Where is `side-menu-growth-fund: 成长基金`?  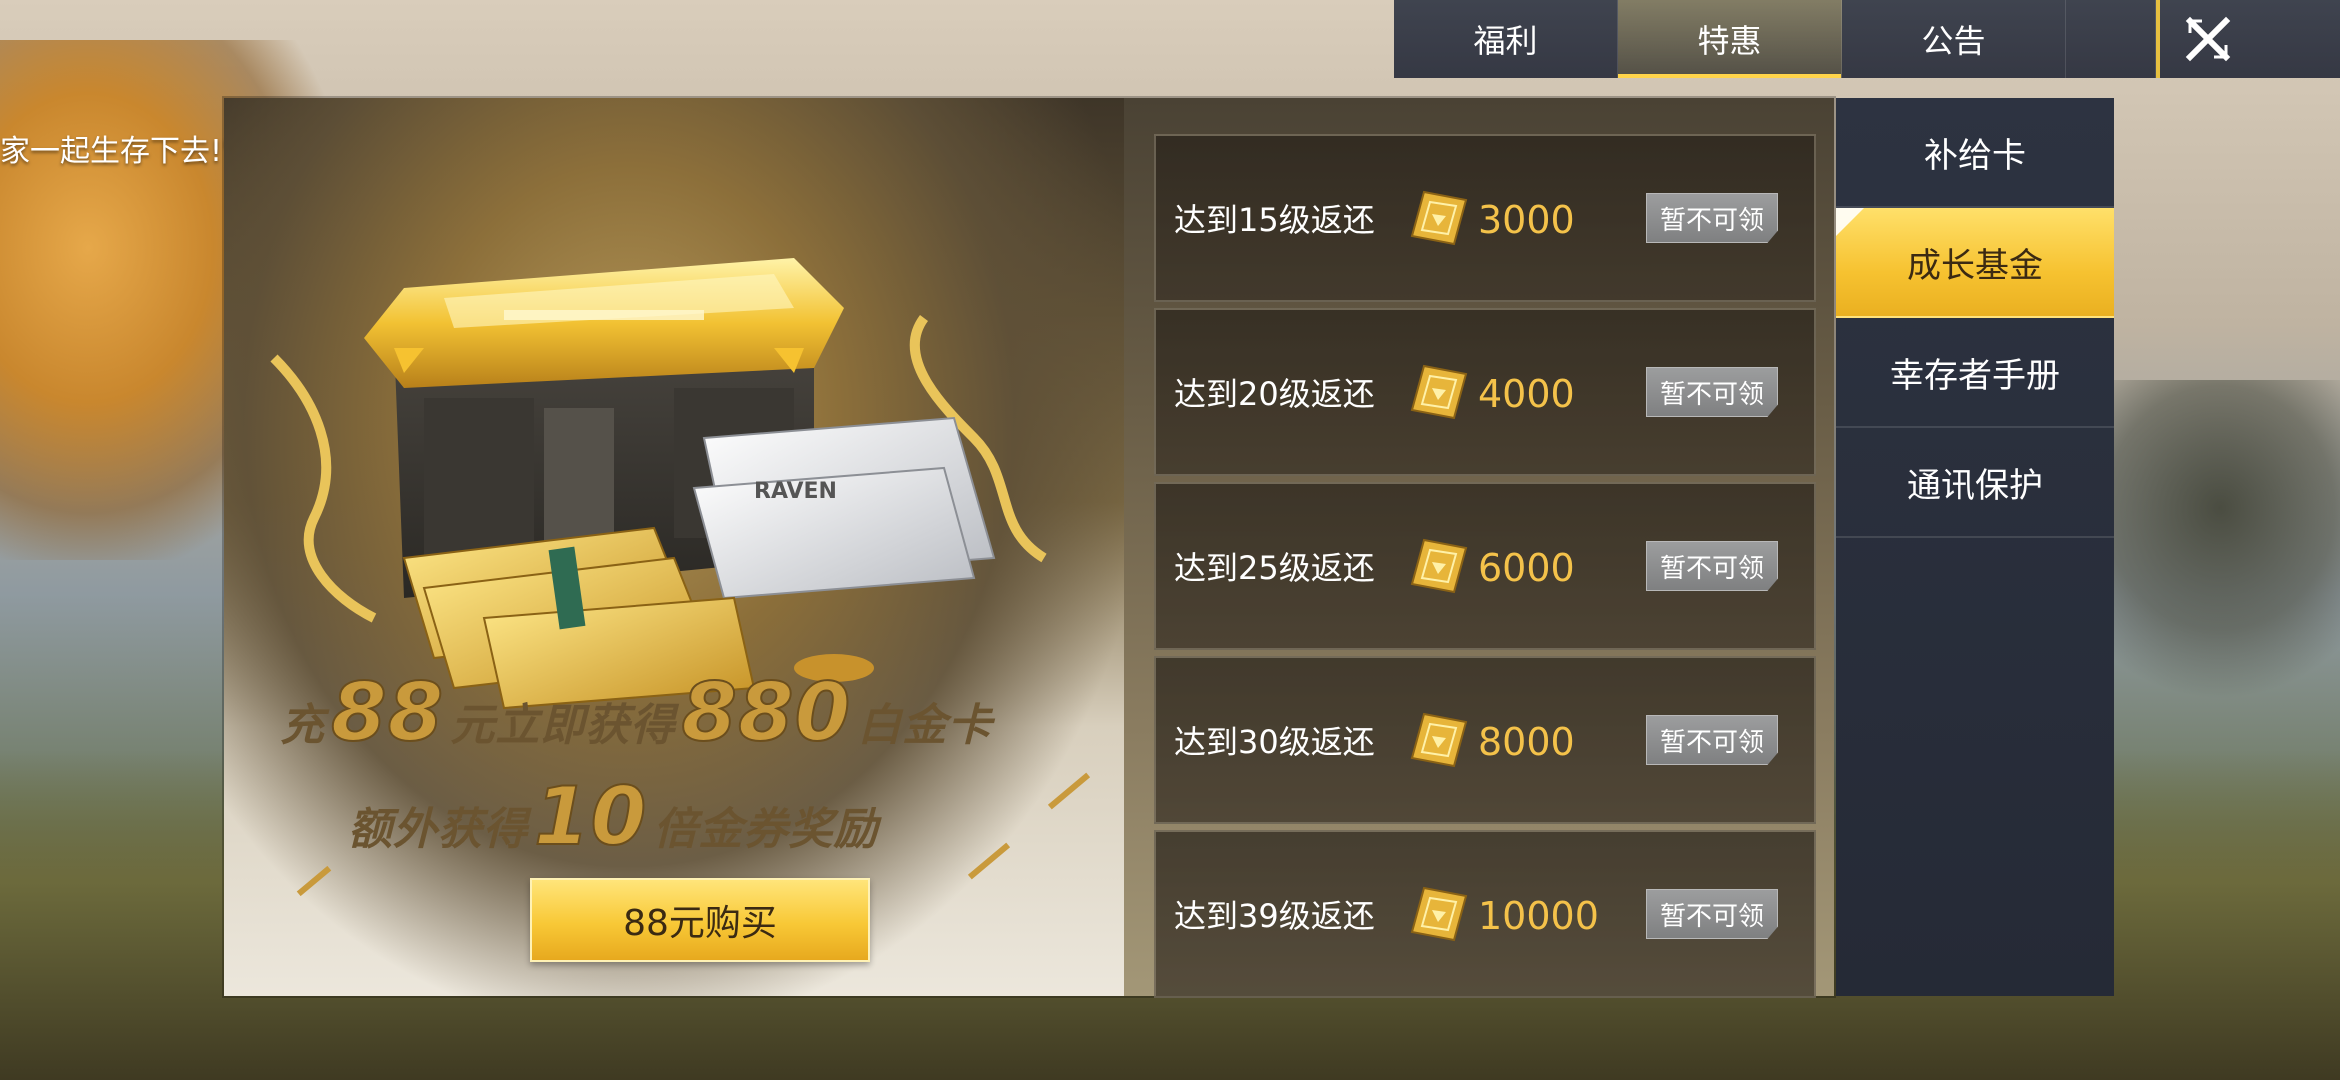
side-menu-growth-fund: 成长基金 is located at coordinates (1975, 263).